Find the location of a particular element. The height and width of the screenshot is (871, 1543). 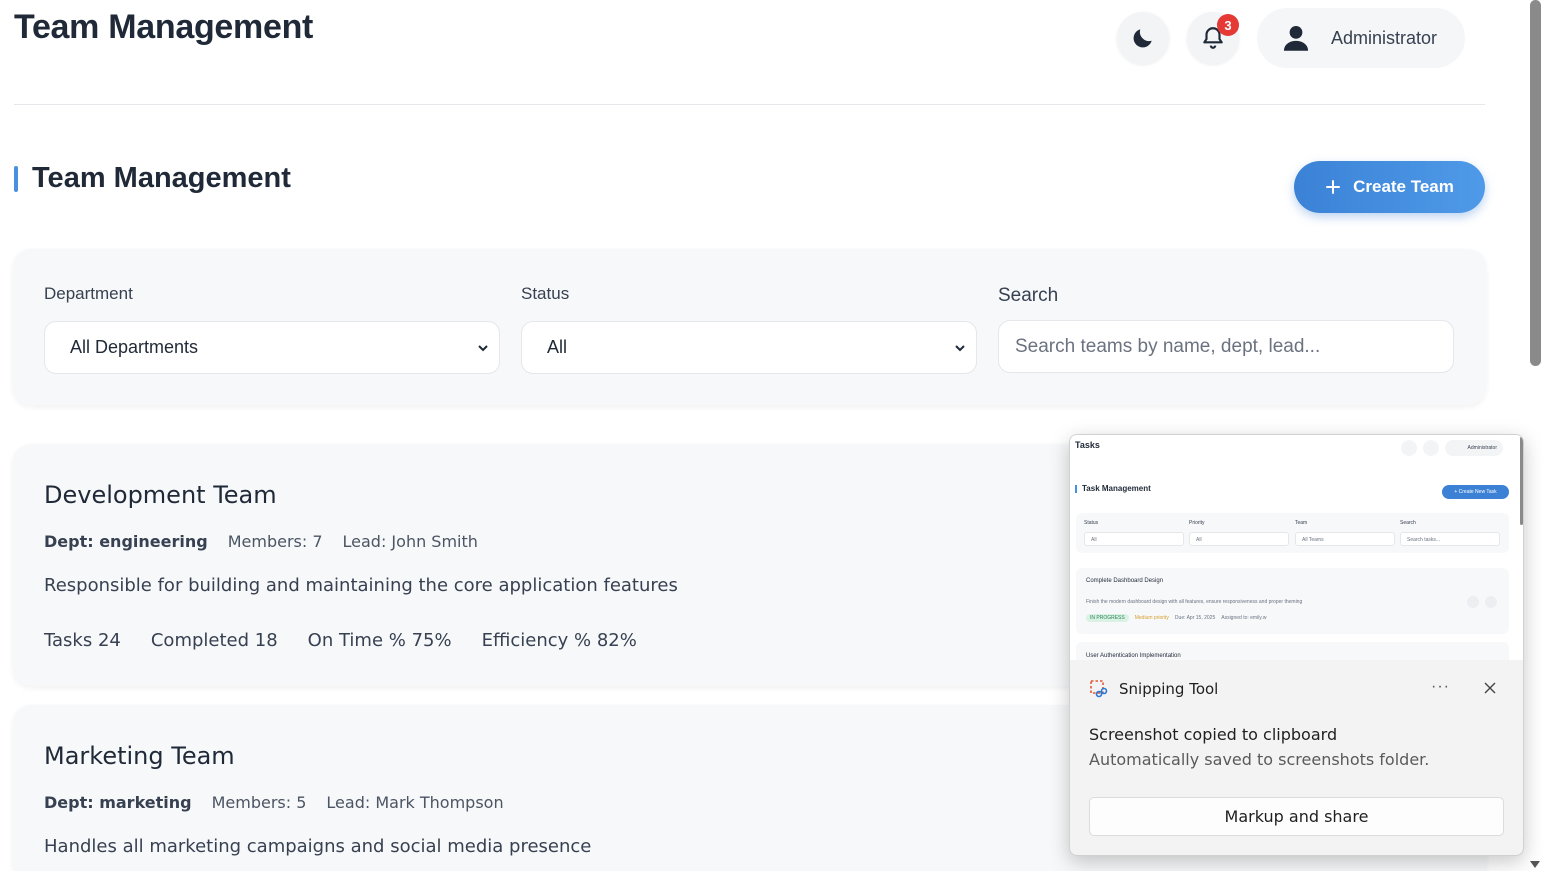

section-title: Team Management is located at coordinates (152, 178).